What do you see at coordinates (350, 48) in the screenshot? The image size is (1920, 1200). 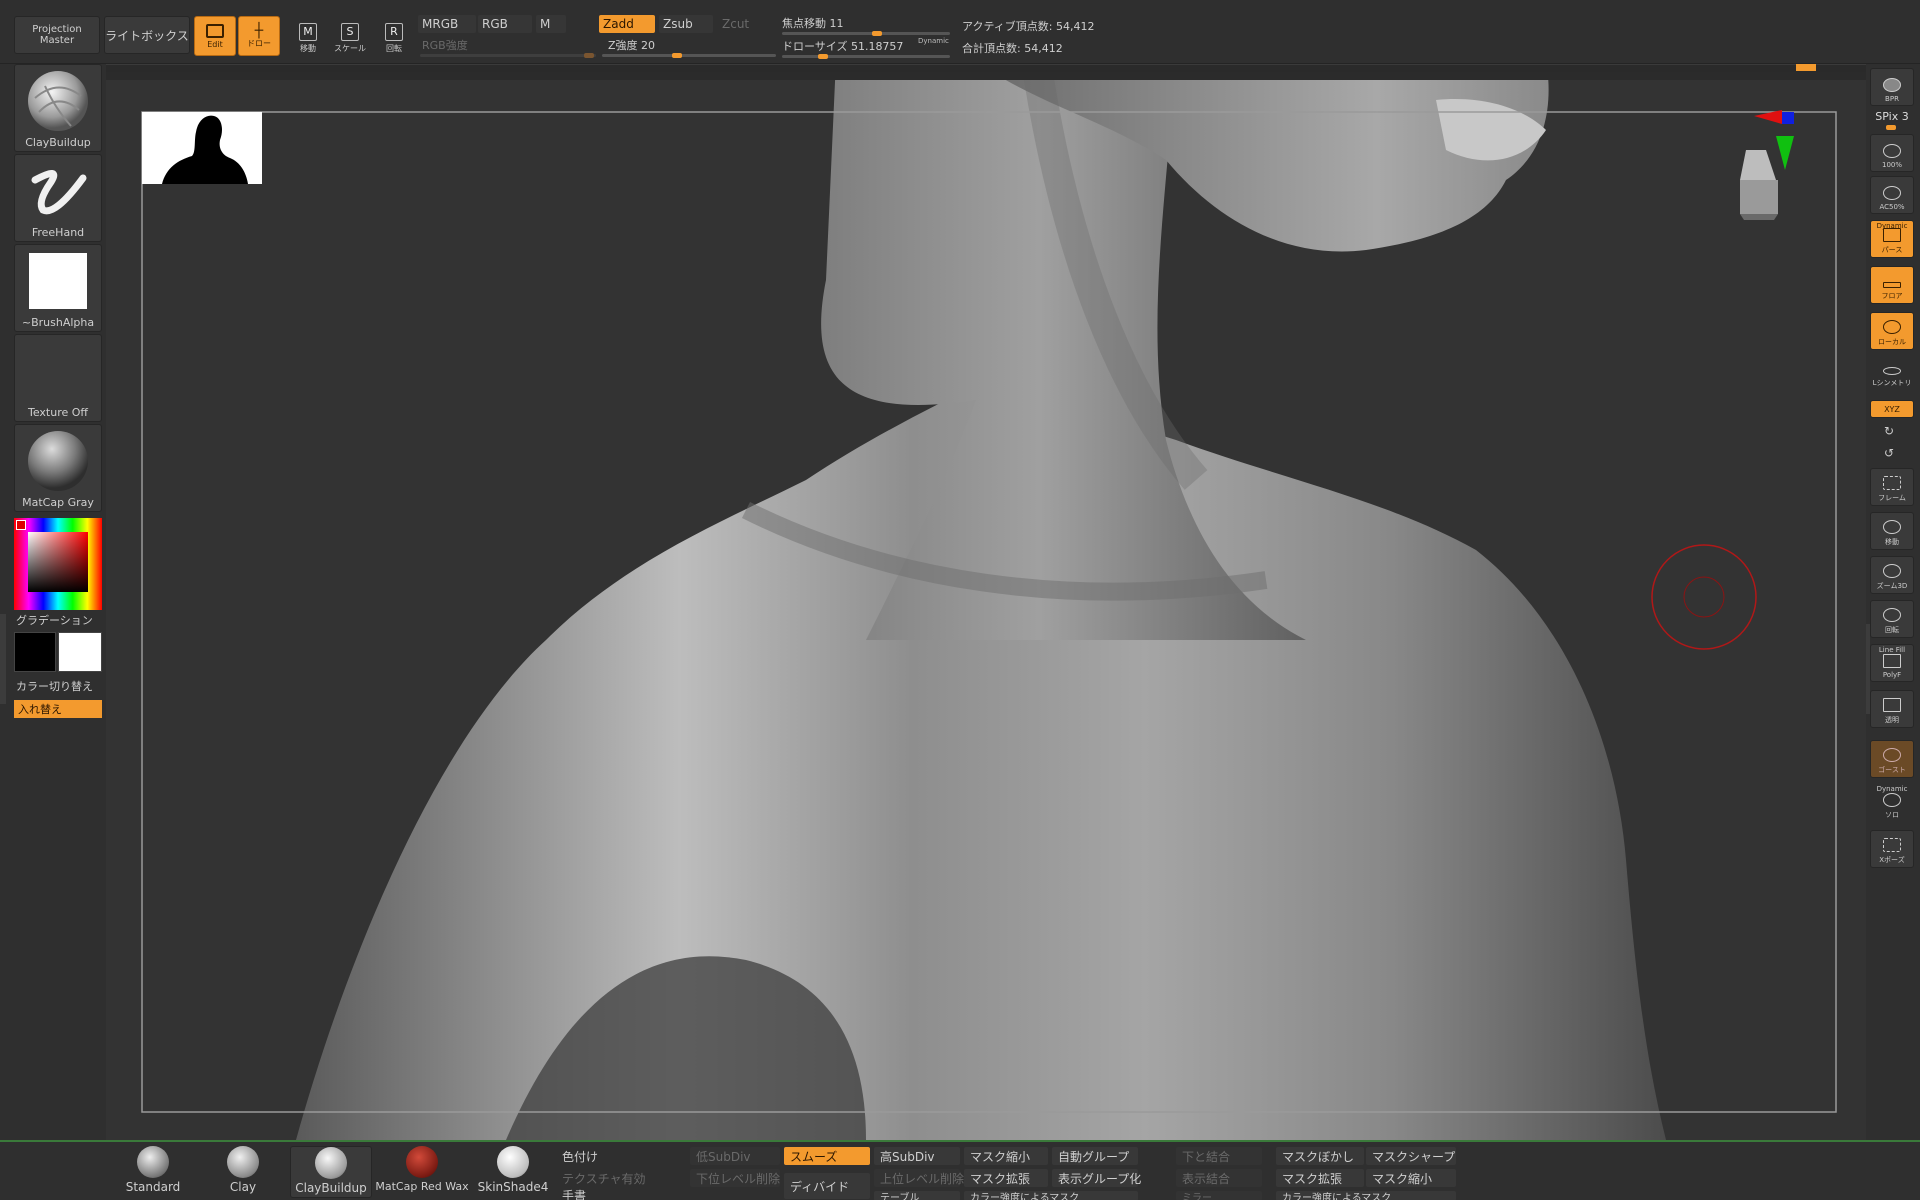 I see `scale-label: スケール` at bounding box center [350, 48].